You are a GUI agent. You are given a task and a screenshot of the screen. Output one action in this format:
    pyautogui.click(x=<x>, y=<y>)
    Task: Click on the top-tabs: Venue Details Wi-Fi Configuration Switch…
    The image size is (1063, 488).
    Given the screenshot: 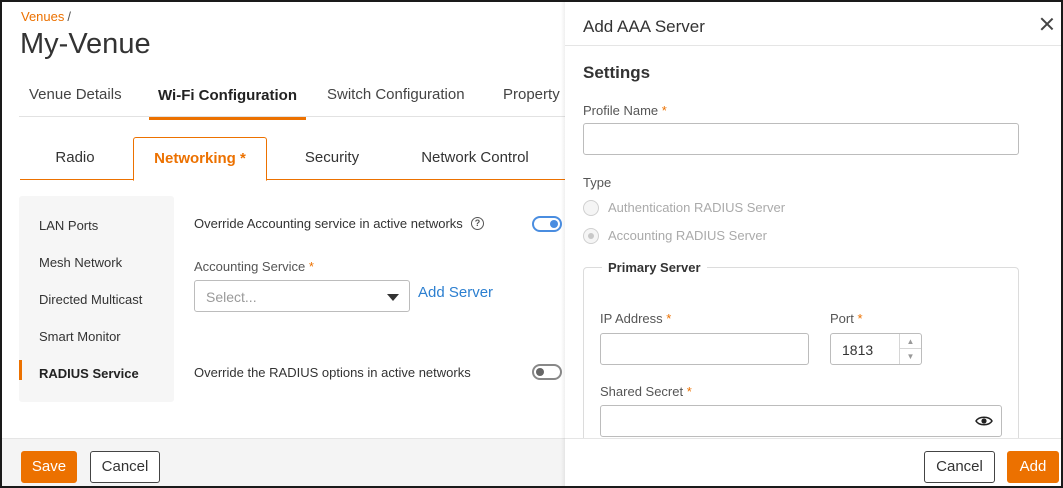 What is the action you would take?
    pyautogui.click(x=299, y=102)
    